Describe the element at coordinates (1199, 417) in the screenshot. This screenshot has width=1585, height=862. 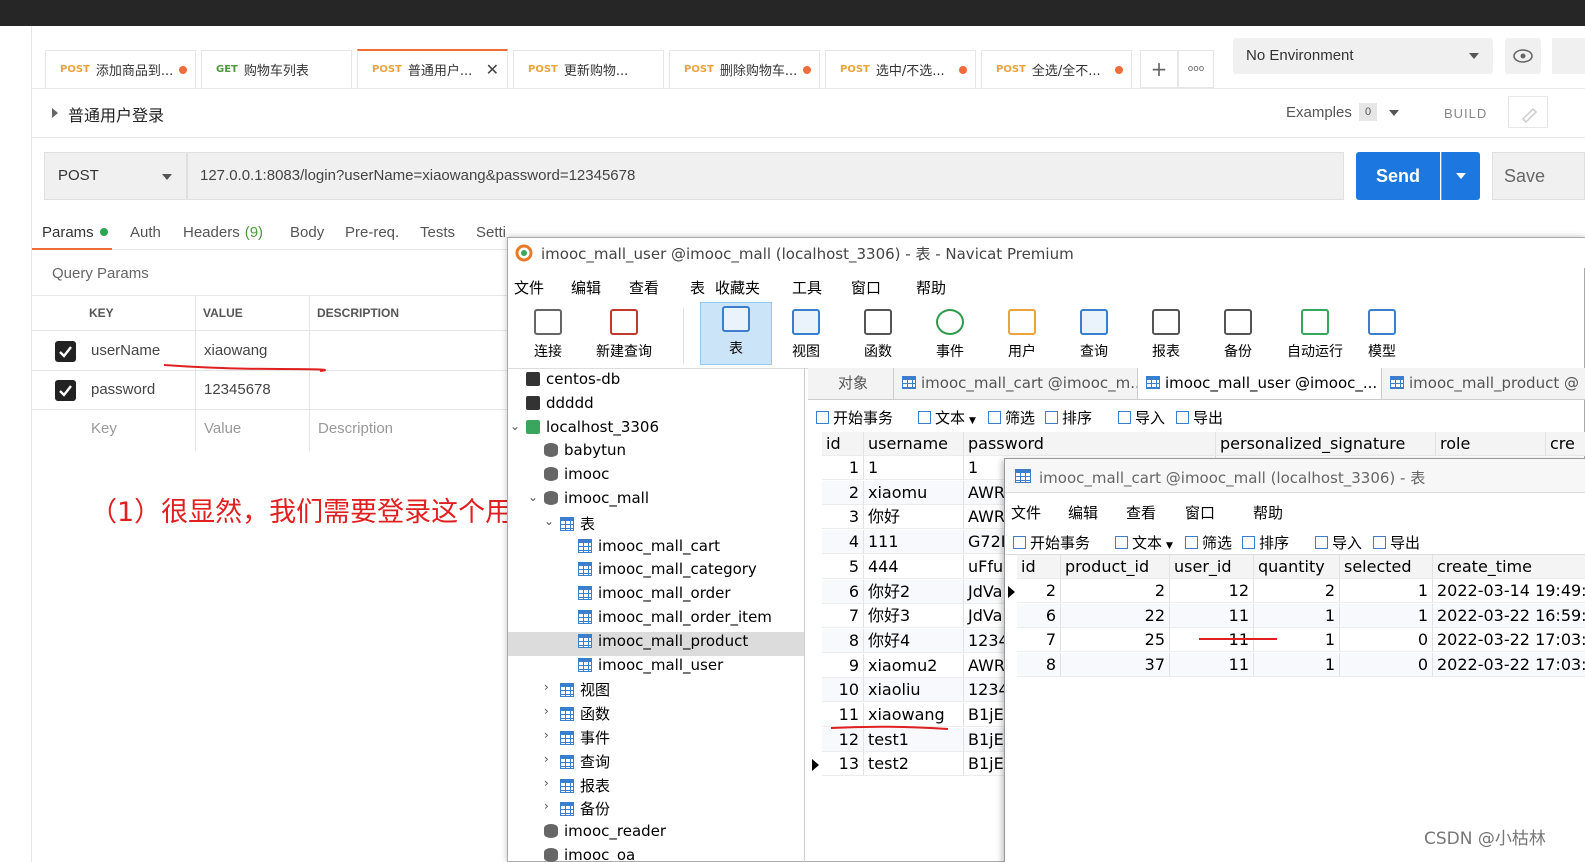
I see `grid-toolbar-button: 导出` at that location.